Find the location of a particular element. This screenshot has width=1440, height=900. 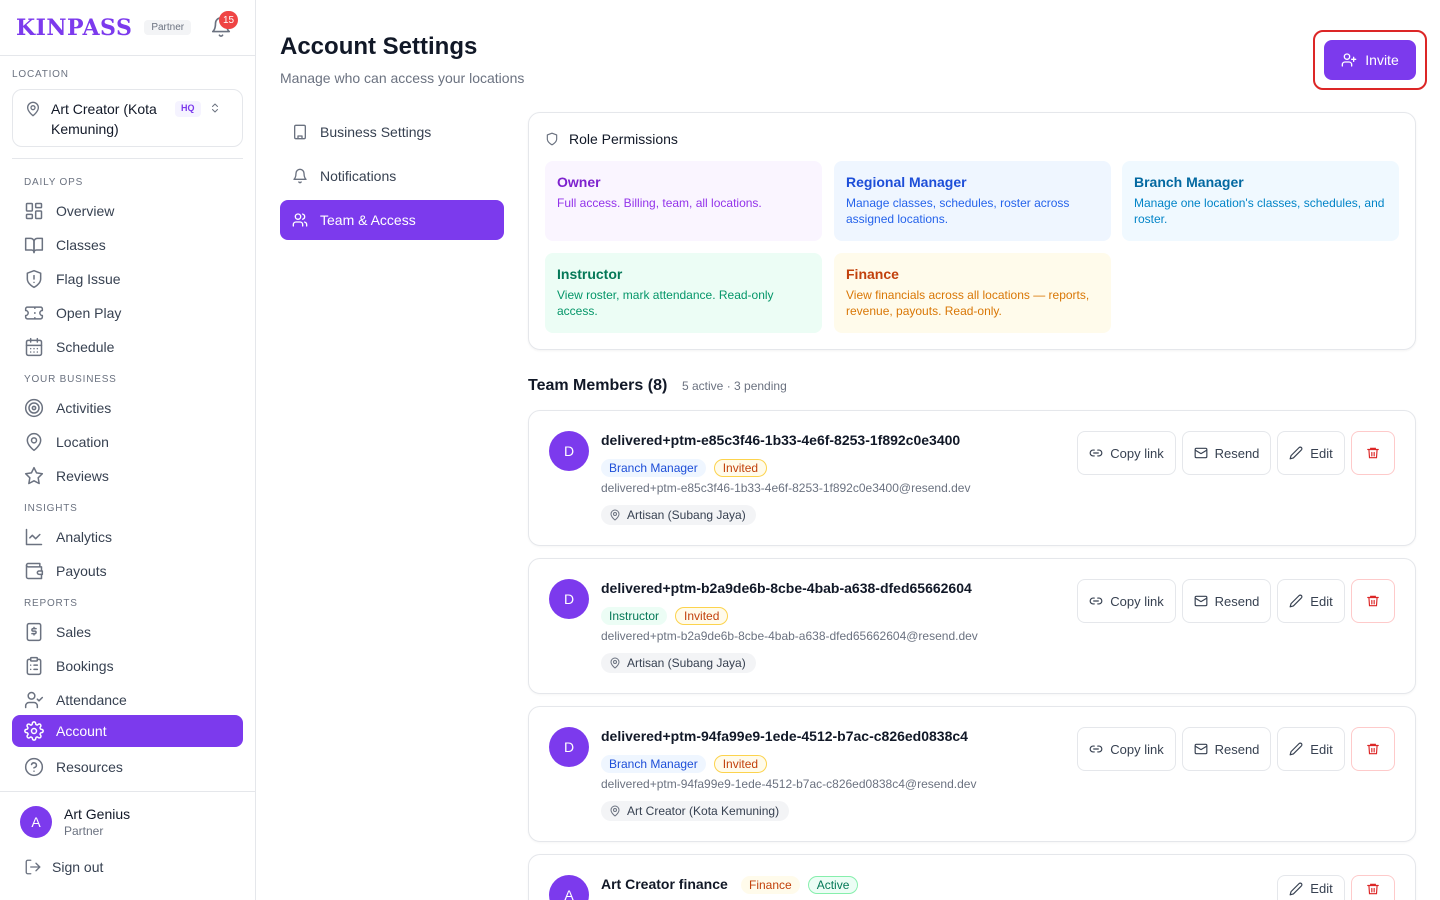

location-switcher: Art Creator (Kota Kemuning) HQ is located at coordinates (127, 118).